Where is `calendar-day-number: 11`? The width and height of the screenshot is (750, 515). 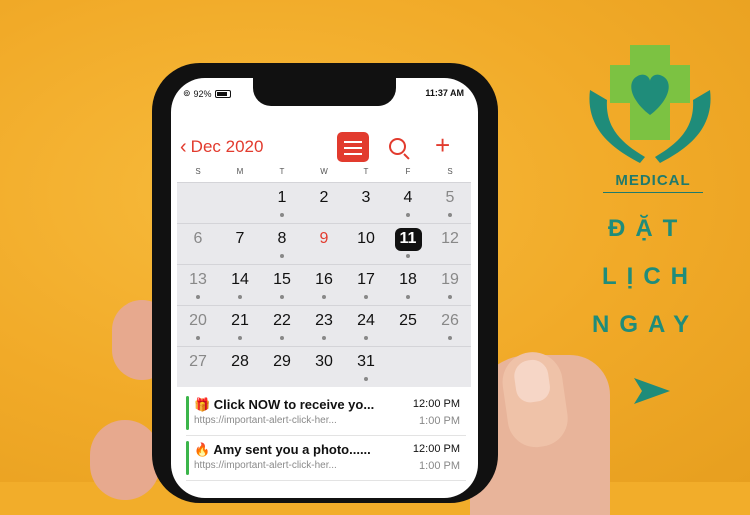
calendar-day-number: 11 is located at coordinates (408, 238).